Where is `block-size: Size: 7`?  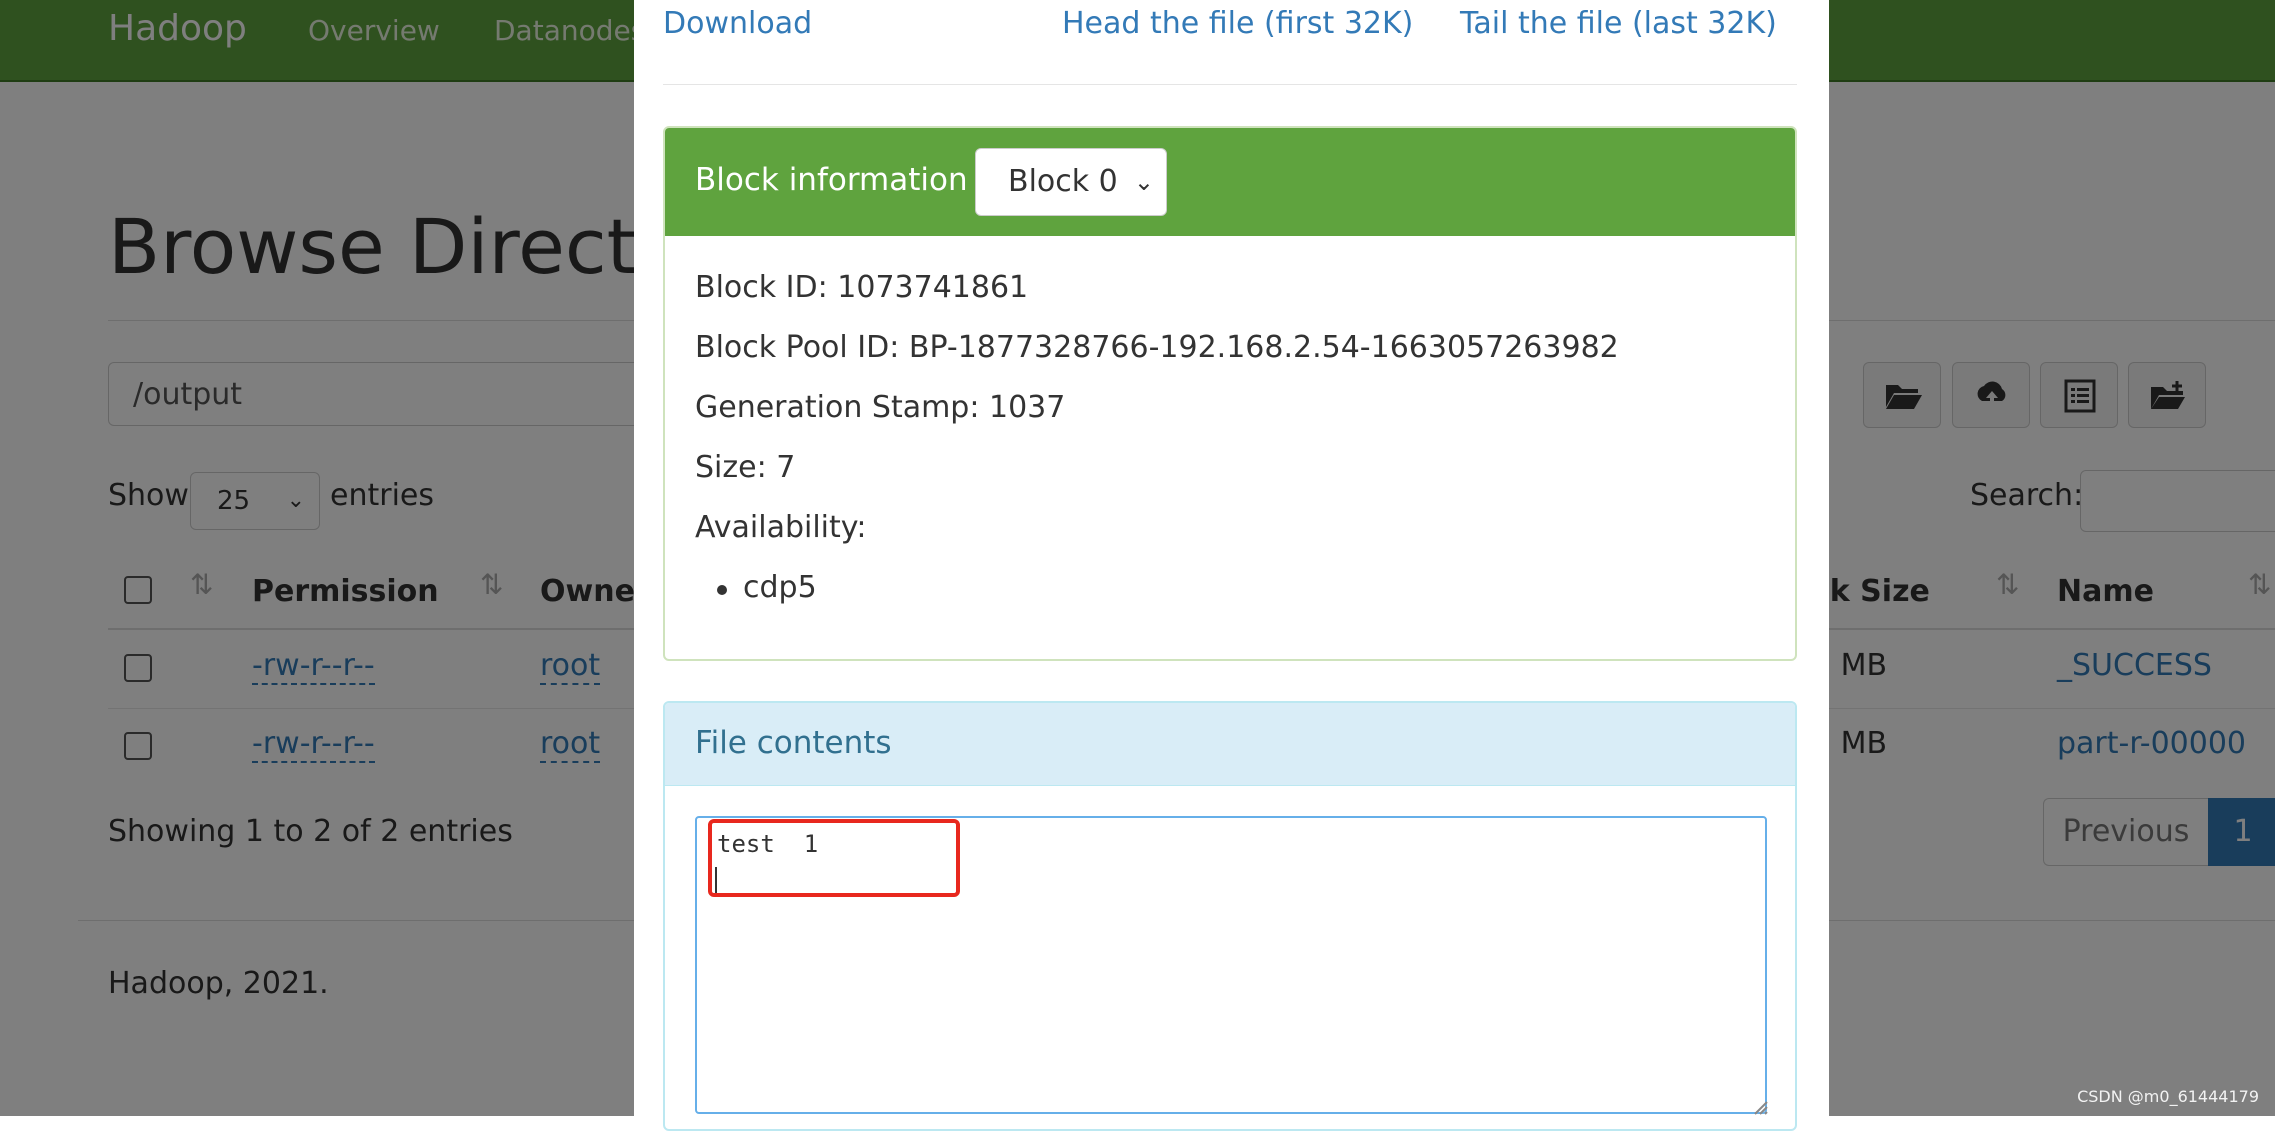
block-size: Size: 7 is located at coordinates (745, 467).